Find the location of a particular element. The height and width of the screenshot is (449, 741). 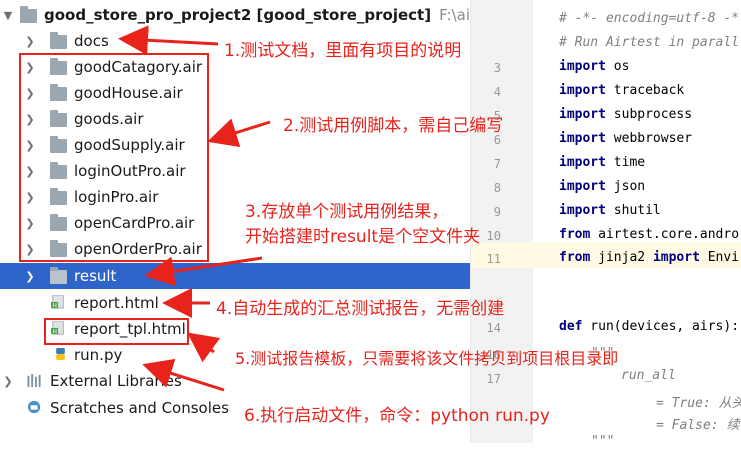

annotation-3-line2: 开始搭建时result是个空文件夹 is located at coordinates (363, 237).